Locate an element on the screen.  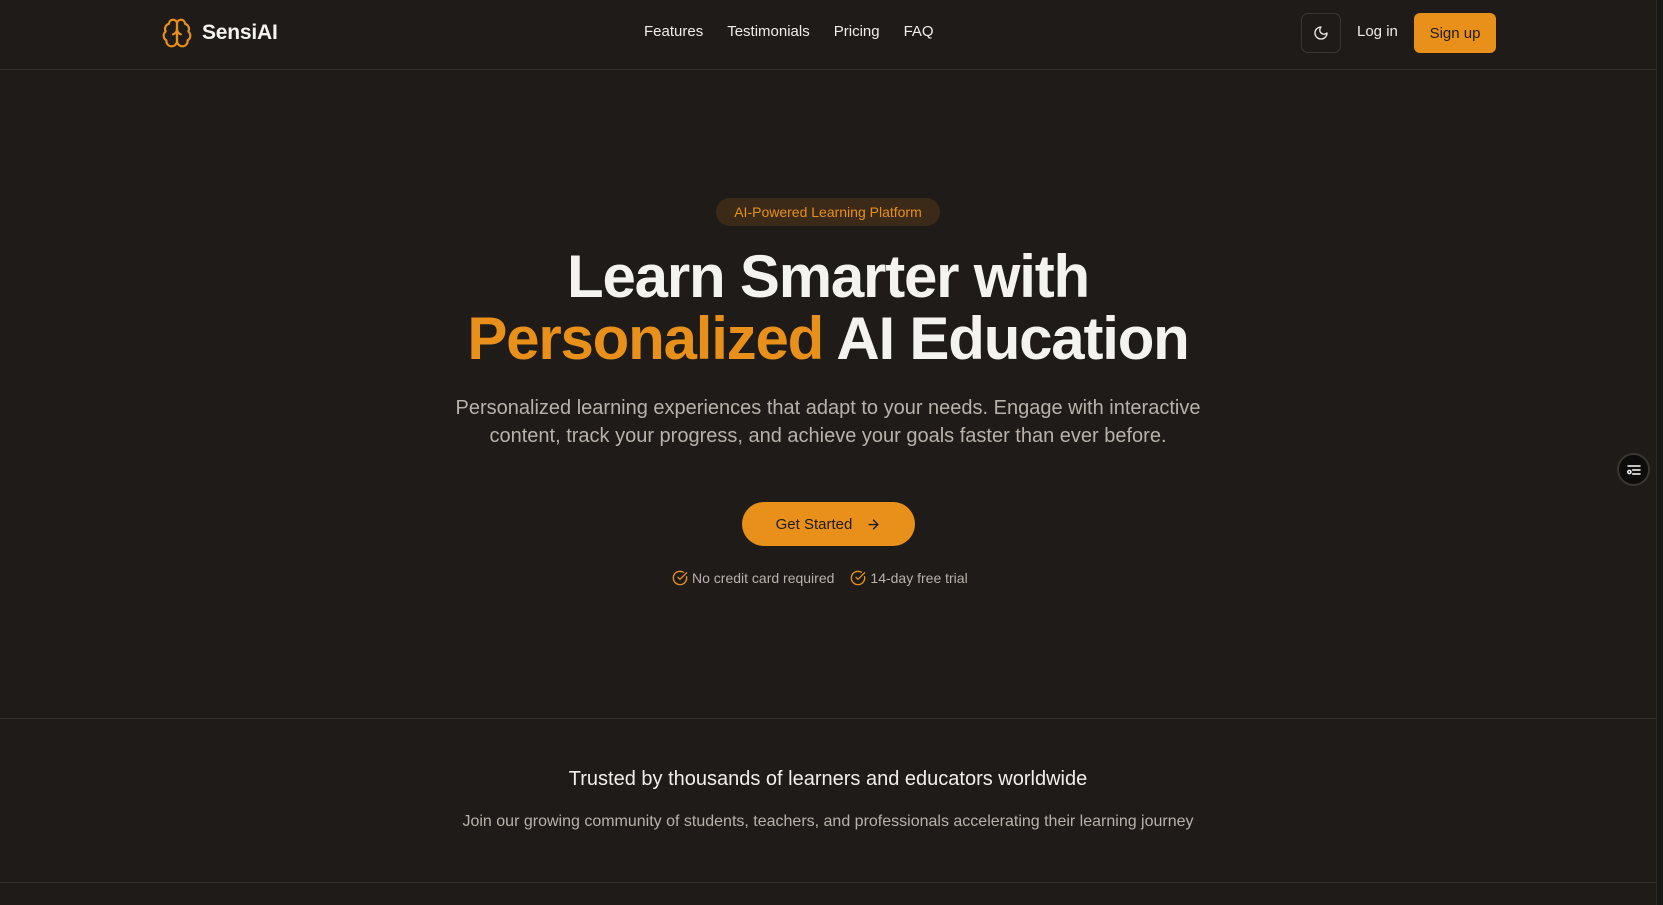
floating-widget-button is located at coordinates (1633, 469).